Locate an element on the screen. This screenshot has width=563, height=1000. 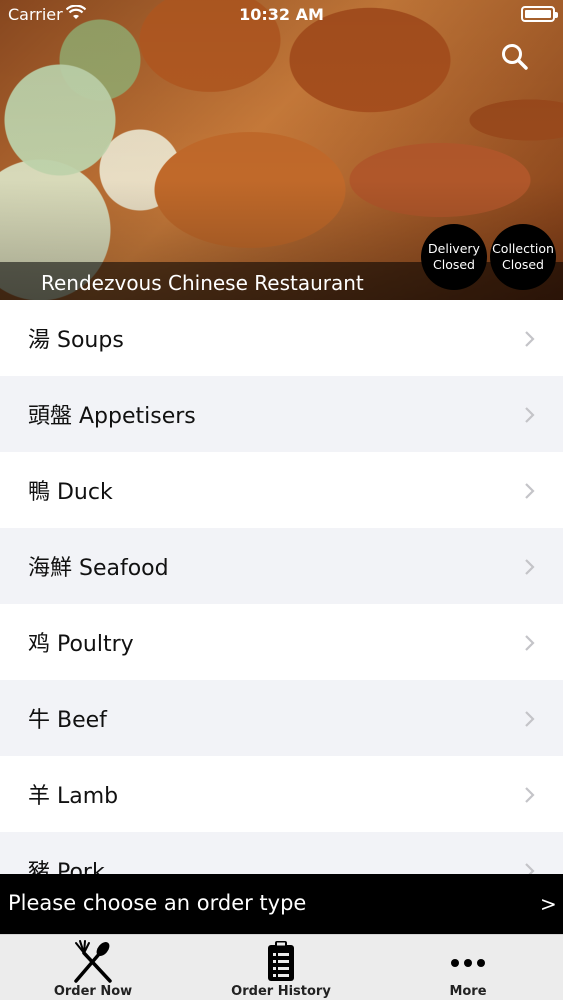
tab-more: More is located at coordinates (468, 967).